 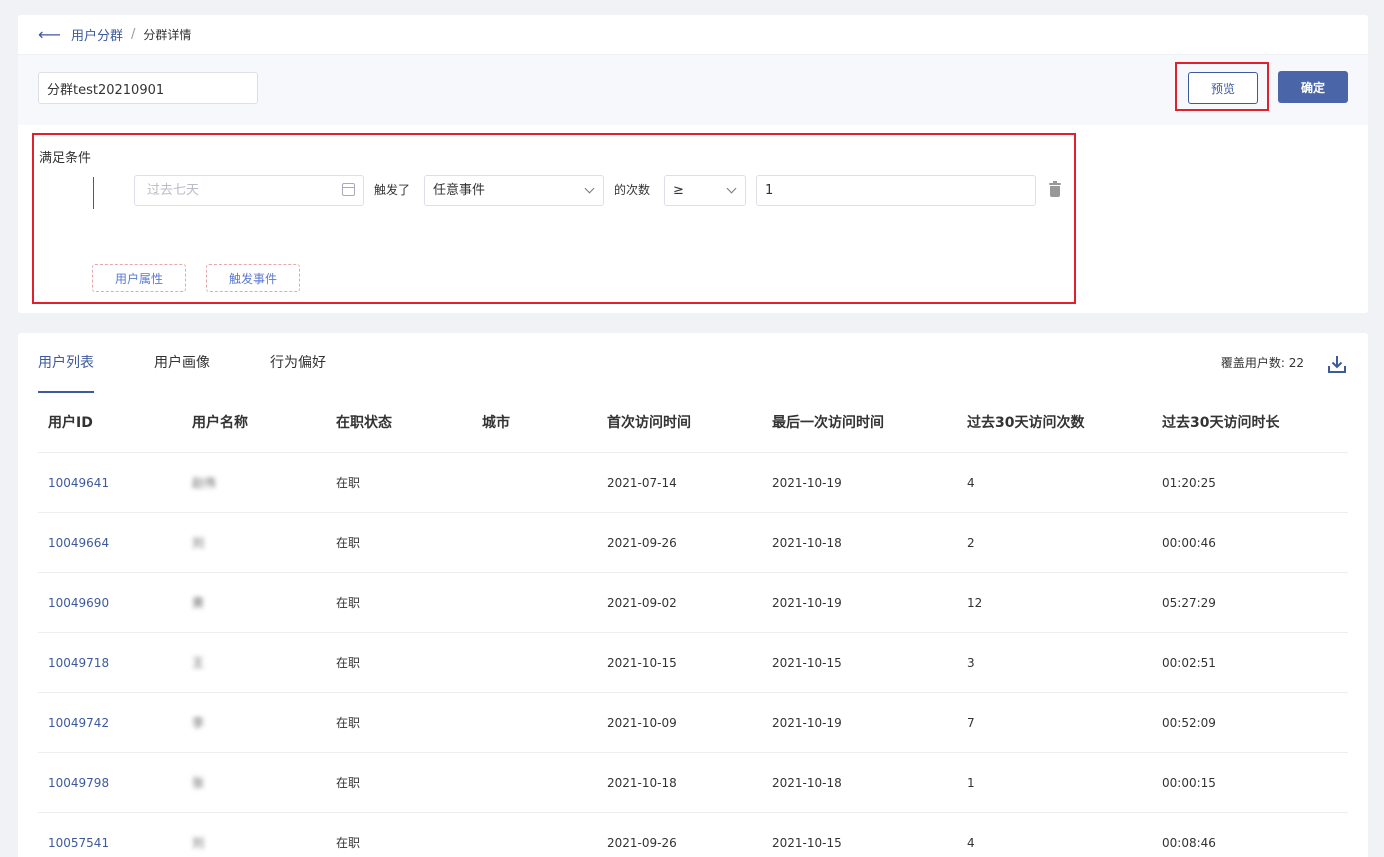 I want to click on table-cell: 12, so click(x=975, y=603).